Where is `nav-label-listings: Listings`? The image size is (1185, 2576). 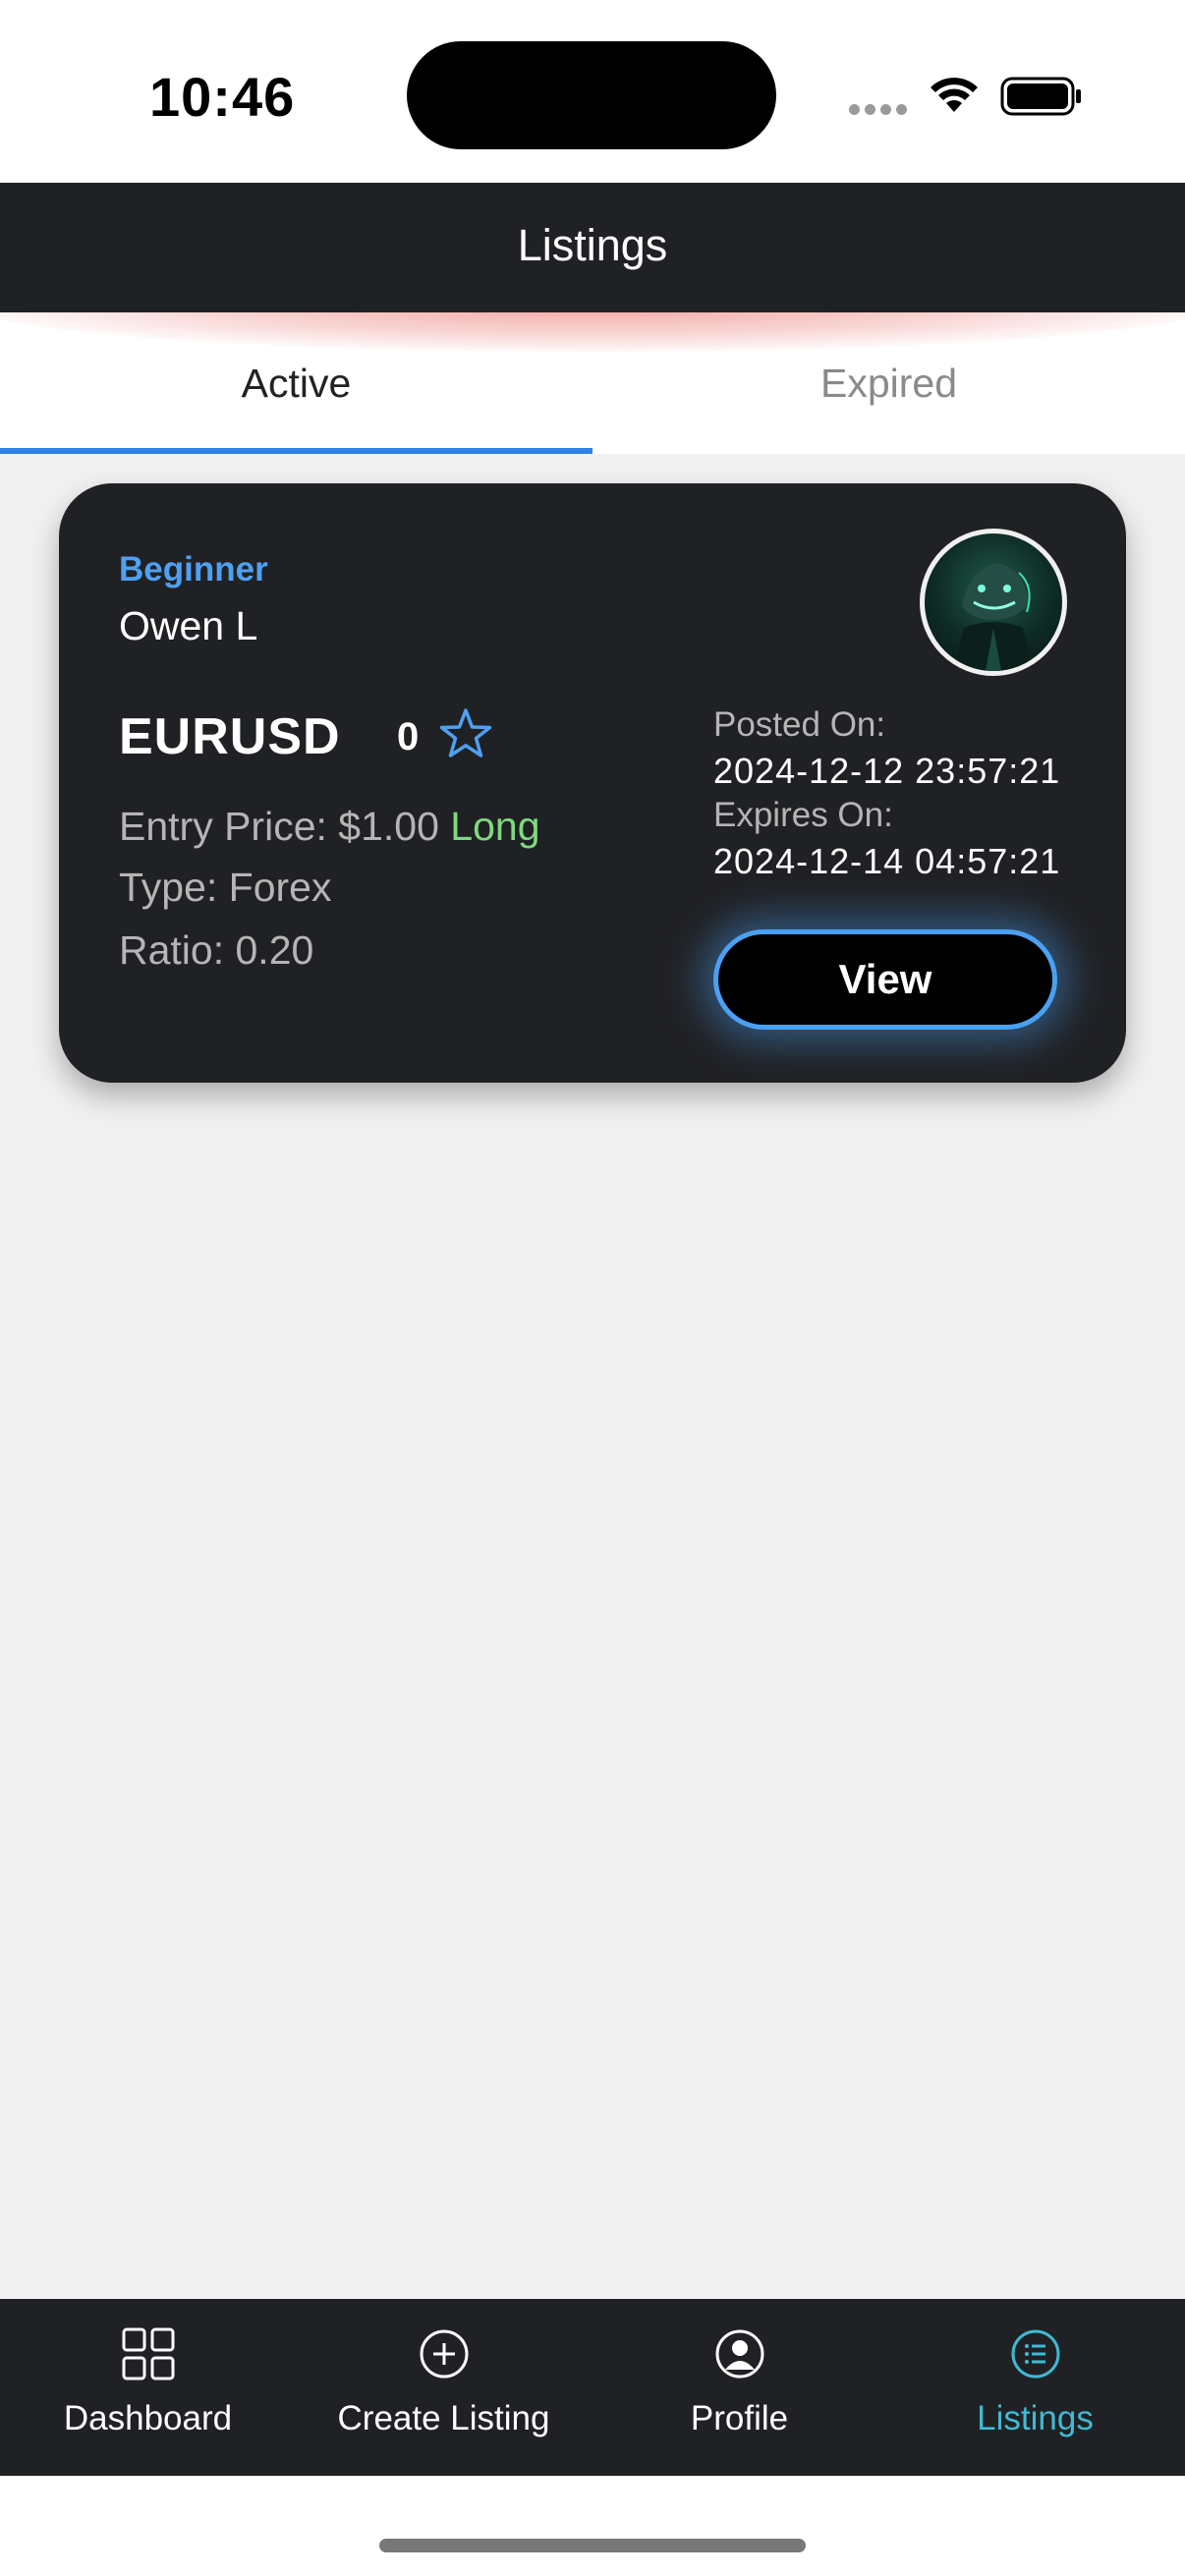
nav-label-listings: Listings is located at coordinates (1035, 2418).